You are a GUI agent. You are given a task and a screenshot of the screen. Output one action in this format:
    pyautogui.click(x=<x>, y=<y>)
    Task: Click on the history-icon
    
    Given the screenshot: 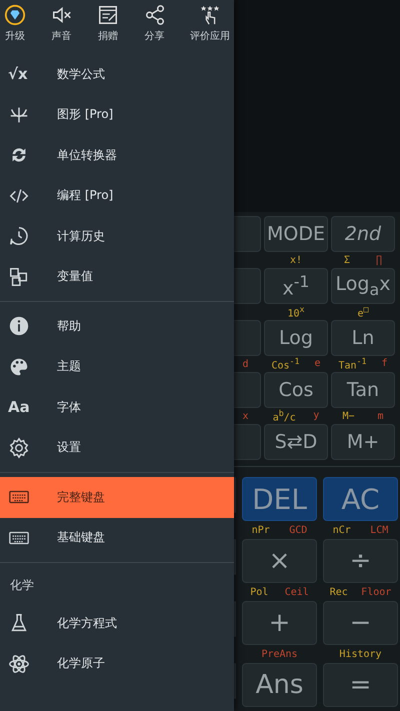 What is the action you would take?
    pyautogui.click(x=19, y=236)
    